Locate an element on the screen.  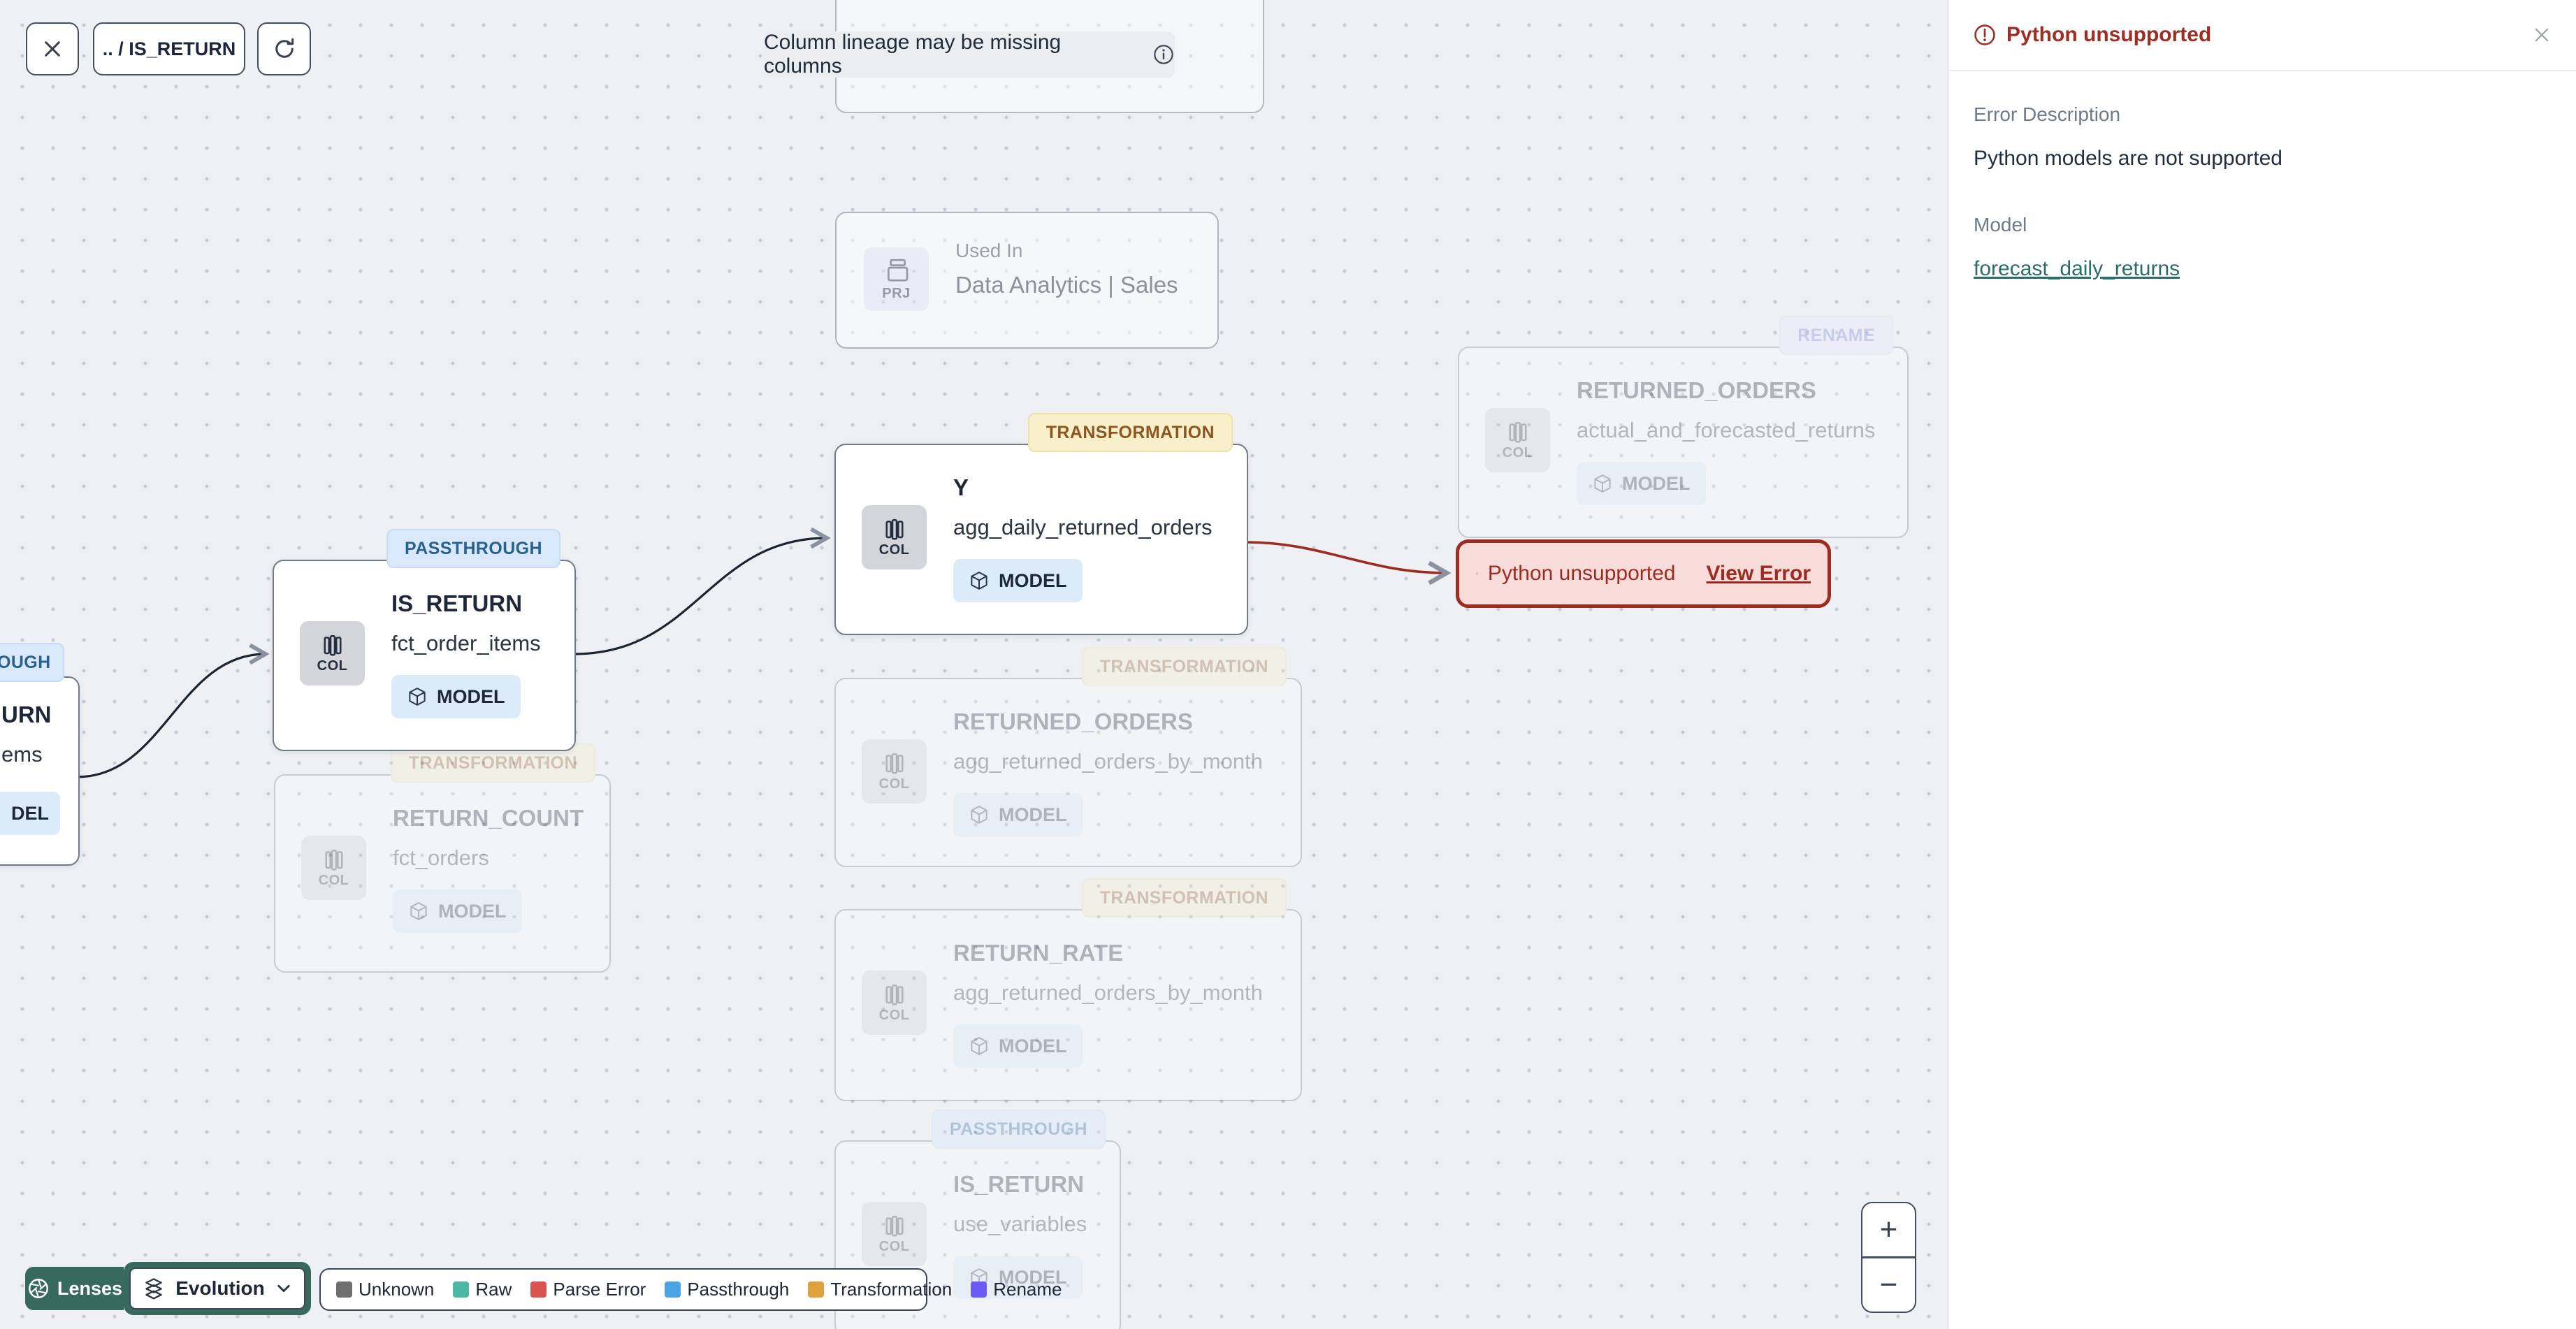
legend-swatch-rename is located at coordinates (979, 1289).